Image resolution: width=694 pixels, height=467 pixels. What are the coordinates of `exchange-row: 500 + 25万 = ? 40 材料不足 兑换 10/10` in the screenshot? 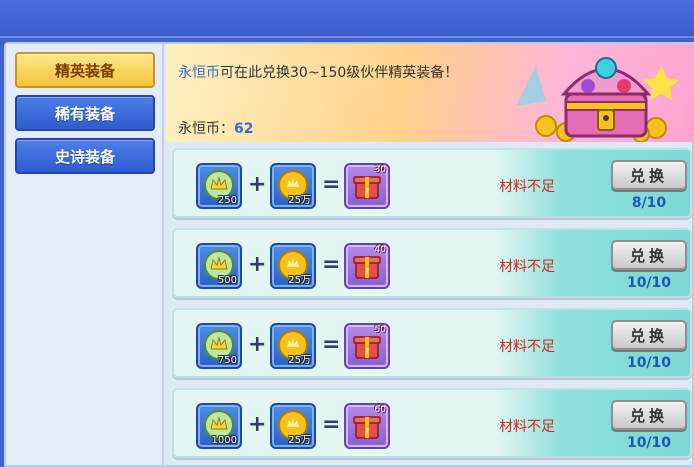 It's located at (432, 263).